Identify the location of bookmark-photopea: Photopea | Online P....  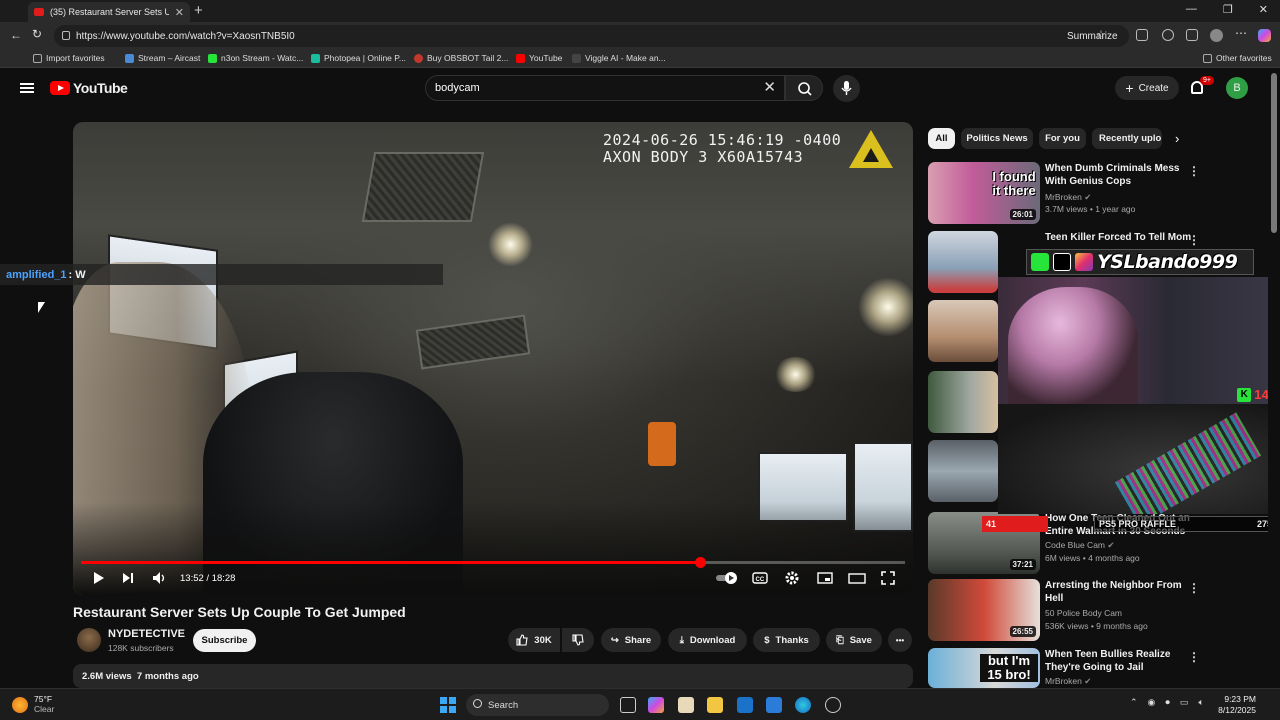
(358, 58).